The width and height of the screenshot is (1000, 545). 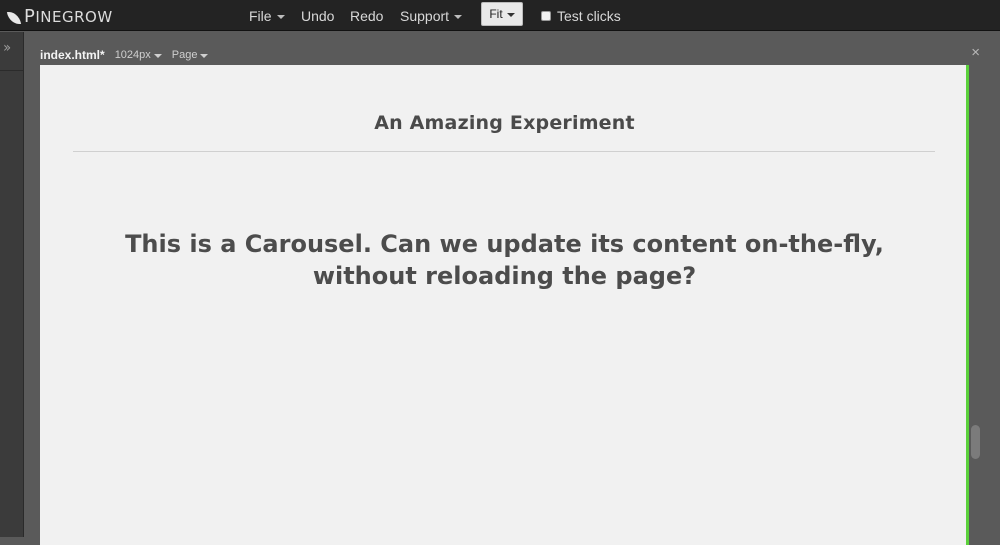 I want to click on panel-divider, so click(x=11, y=70).